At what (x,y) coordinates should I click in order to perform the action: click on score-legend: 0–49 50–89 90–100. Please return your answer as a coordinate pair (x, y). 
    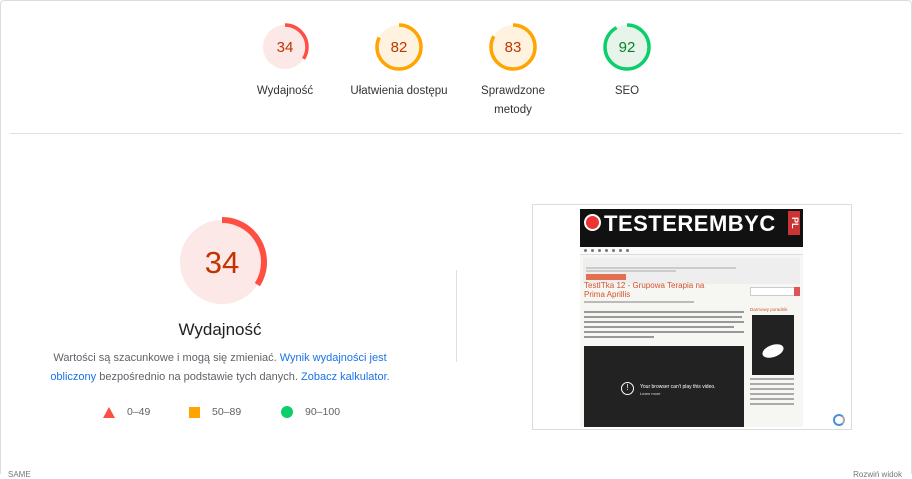
    Looking at the image, I should click on (220, 414).